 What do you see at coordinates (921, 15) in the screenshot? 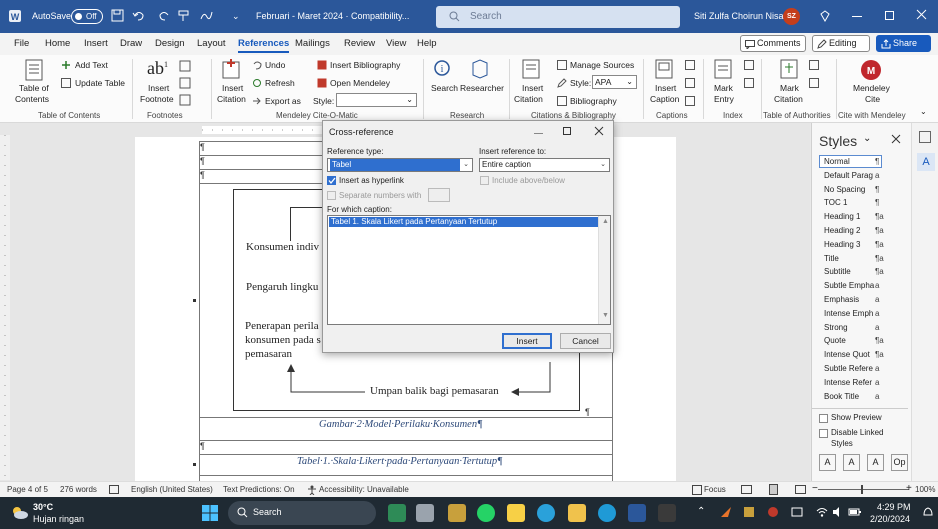
I see `close-icon` at bounding box center [921, 15].